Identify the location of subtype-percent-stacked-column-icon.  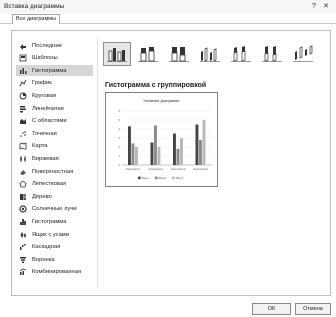
(179, 54).